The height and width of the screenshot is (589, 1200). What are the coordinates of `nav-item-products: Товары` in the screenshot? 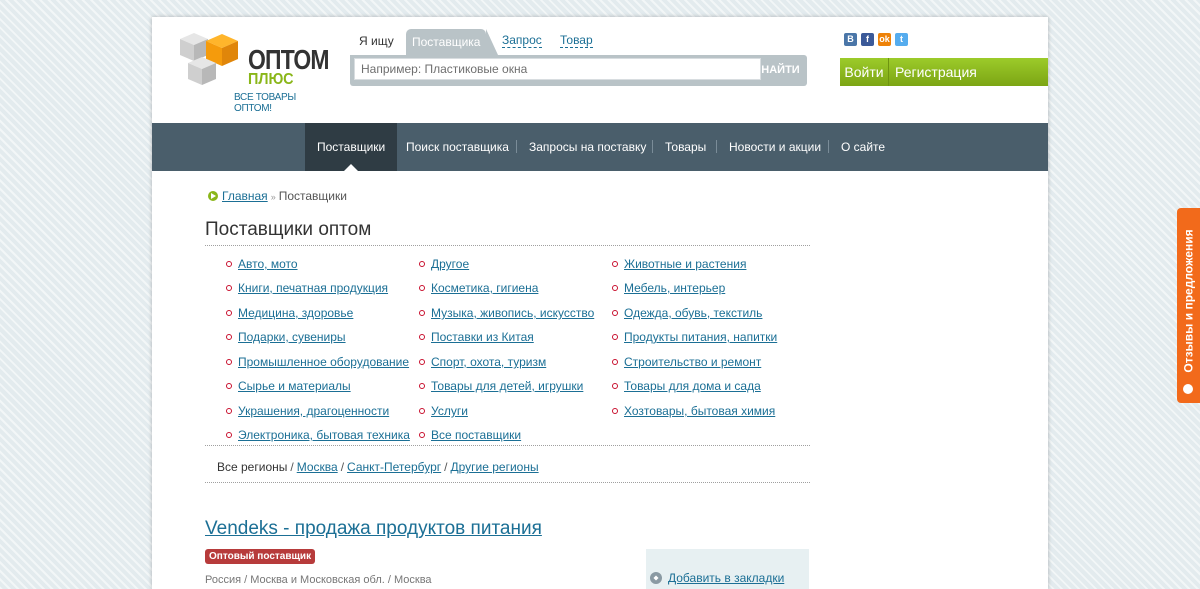 It's located at (685, 147).